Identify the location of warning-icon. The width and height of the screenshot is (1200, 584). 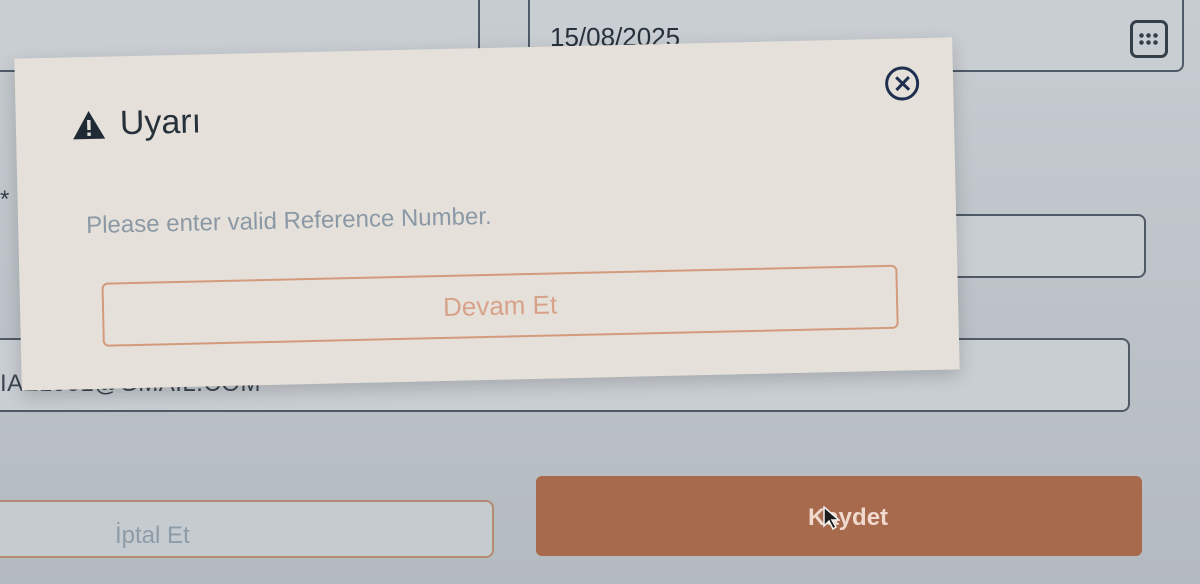
(89, 124).